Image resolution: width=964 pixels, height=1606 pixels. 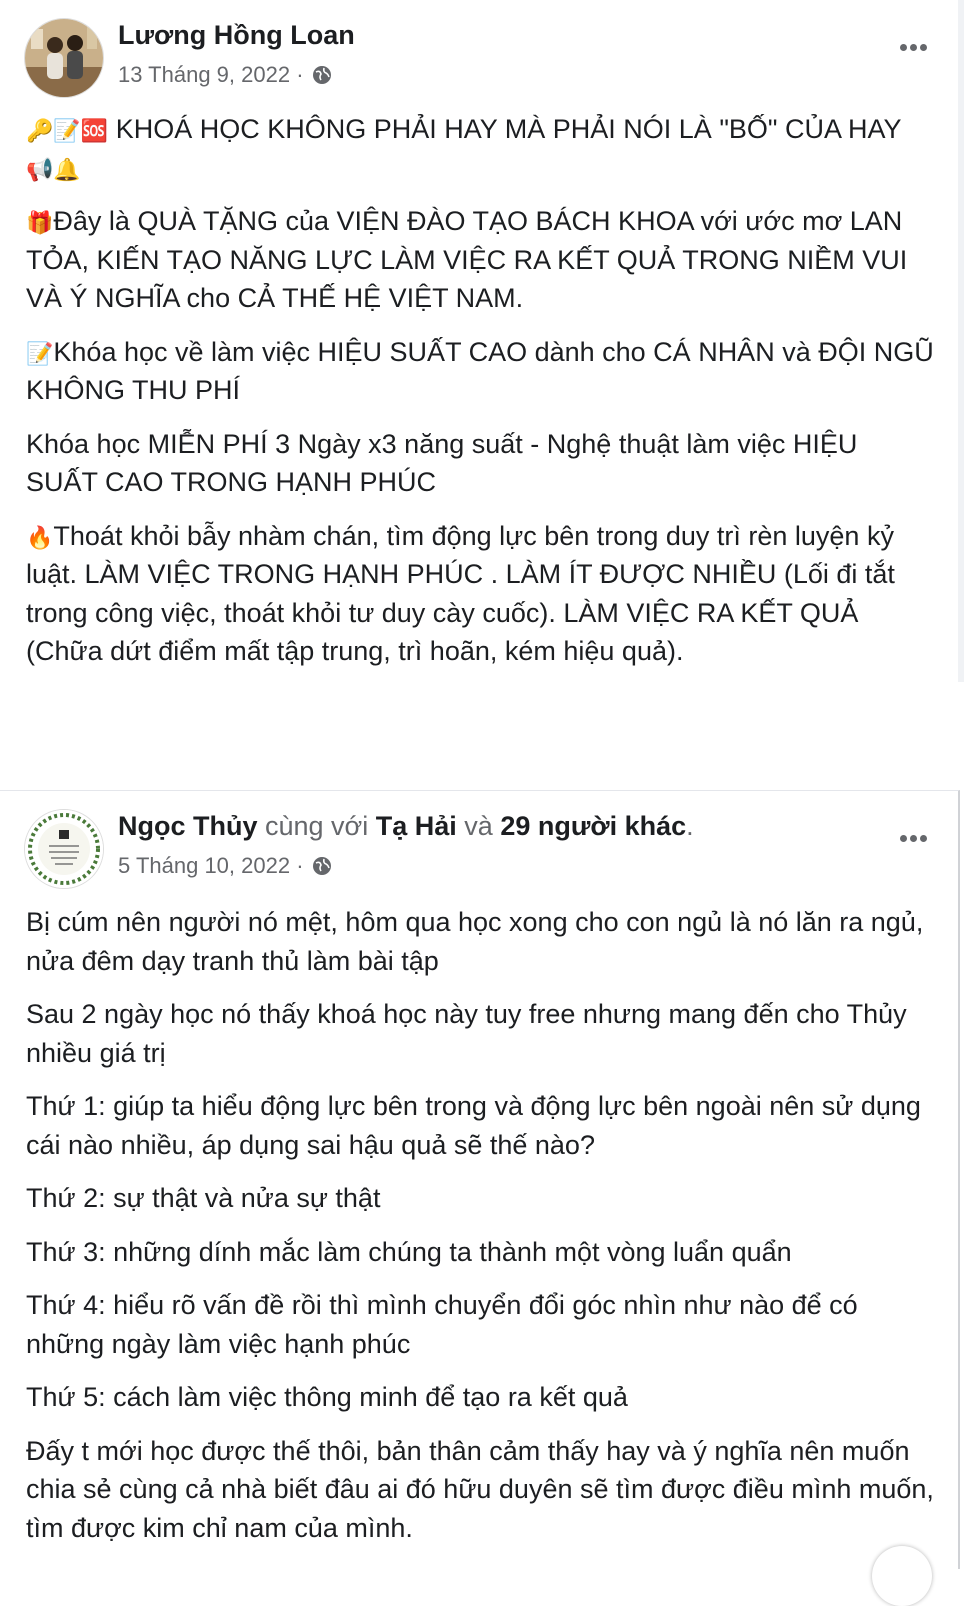 I want to click on emoji-icon: 🔑📝🆘, so click(x=67, y=130).